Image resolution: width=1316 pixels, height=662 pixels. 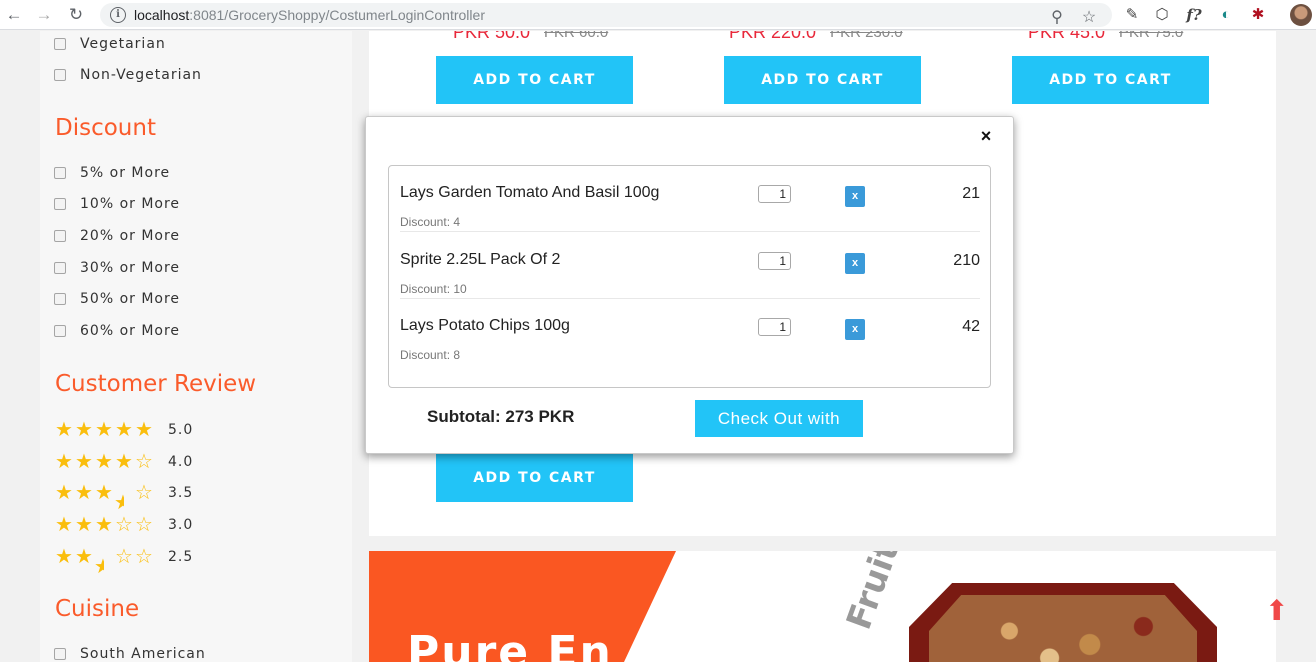 What do you see at coordinates (141, 75) in the screenshot?
I see `filter-label: Non-Vegetarian` at bounding box center [141, 75].